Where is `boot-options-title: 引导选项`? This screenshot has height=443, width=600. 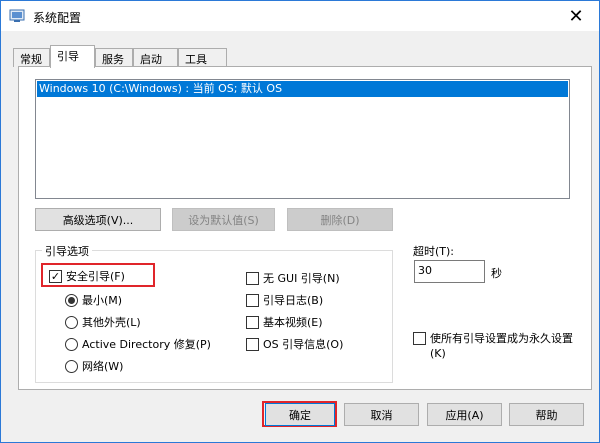
boot-options-title: 引导选项 is located at coordinates (67, 251).